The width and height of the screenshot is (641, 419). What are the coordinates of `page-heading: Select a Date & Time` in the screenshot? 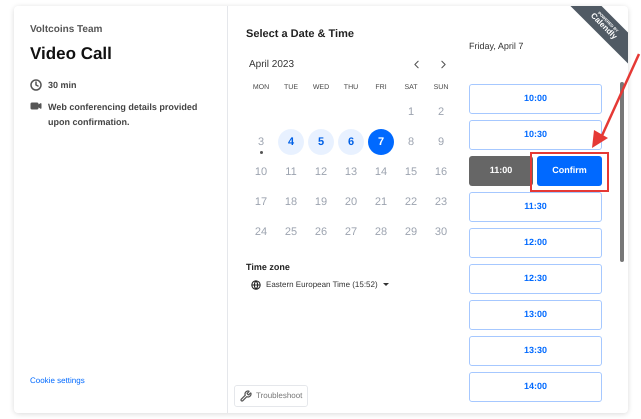 It's located at (300, 34).